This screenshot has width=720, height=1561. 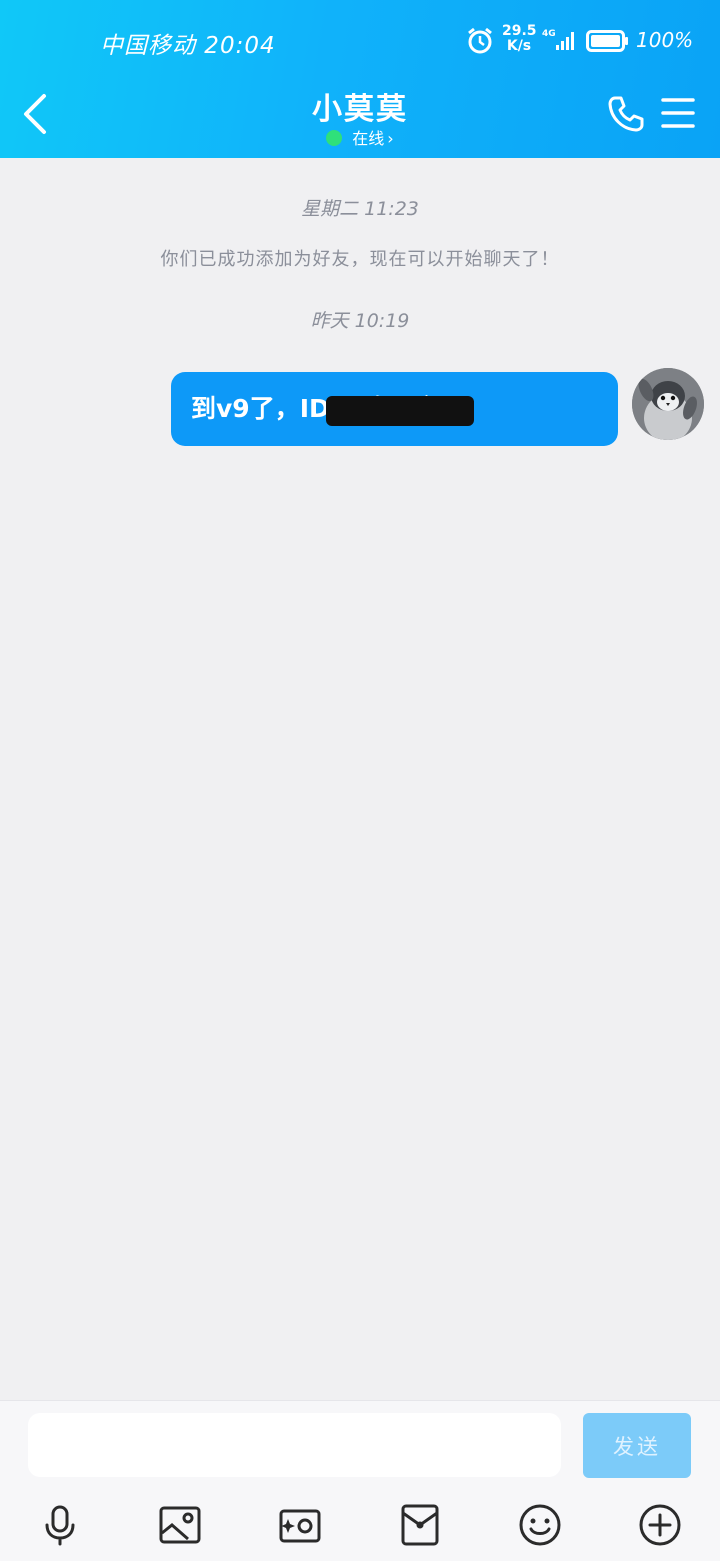 I want to click on outgoing-message-bubble: 到v9了，ID 心殇雨愈, so click(x=394, y=409).